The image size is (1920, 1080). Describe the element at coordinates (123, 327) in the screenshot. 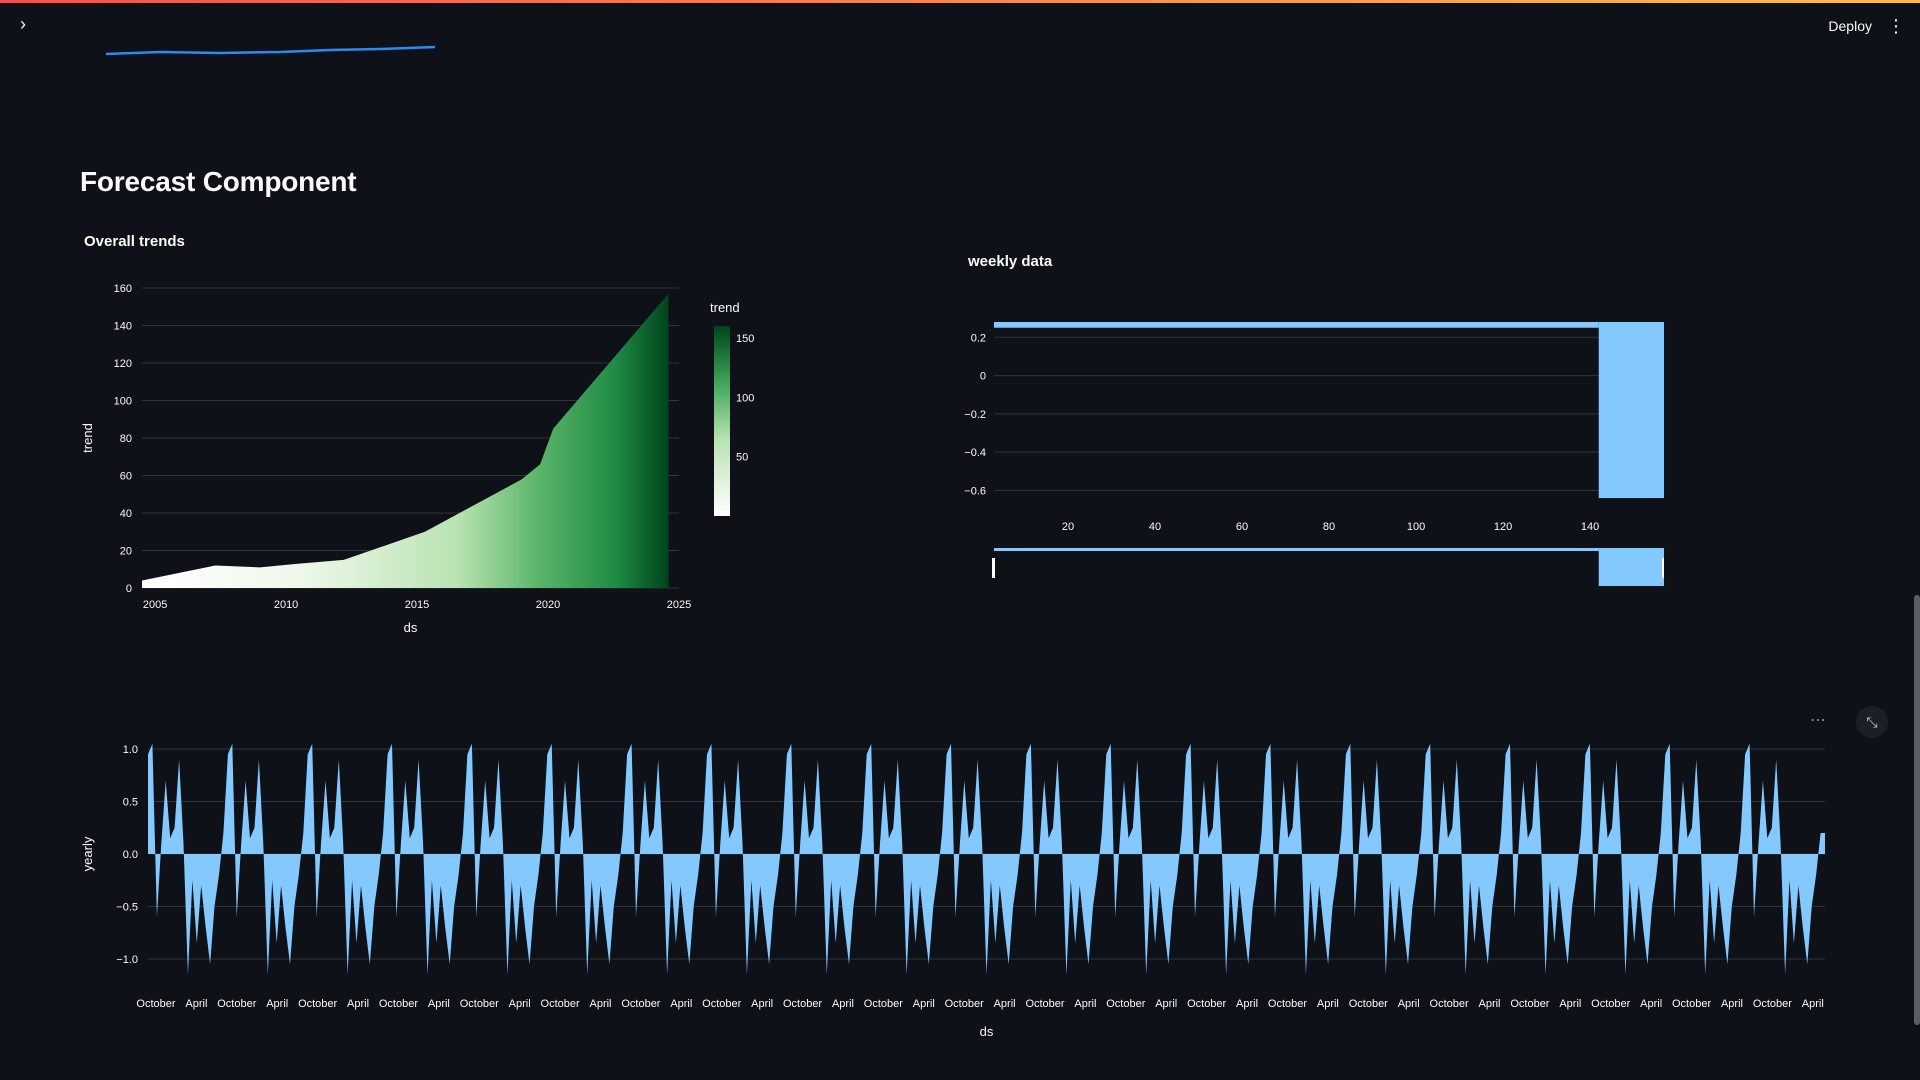

I see `trend-ytick-label: 140` at that location.